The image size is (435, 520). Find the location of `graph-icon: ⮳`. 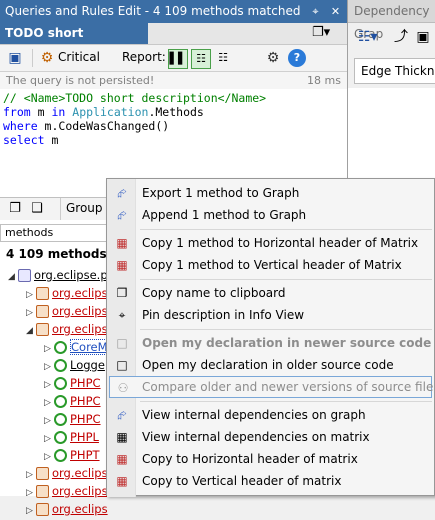

graph-icon: ⮳ is located at coordinates (122, 415).